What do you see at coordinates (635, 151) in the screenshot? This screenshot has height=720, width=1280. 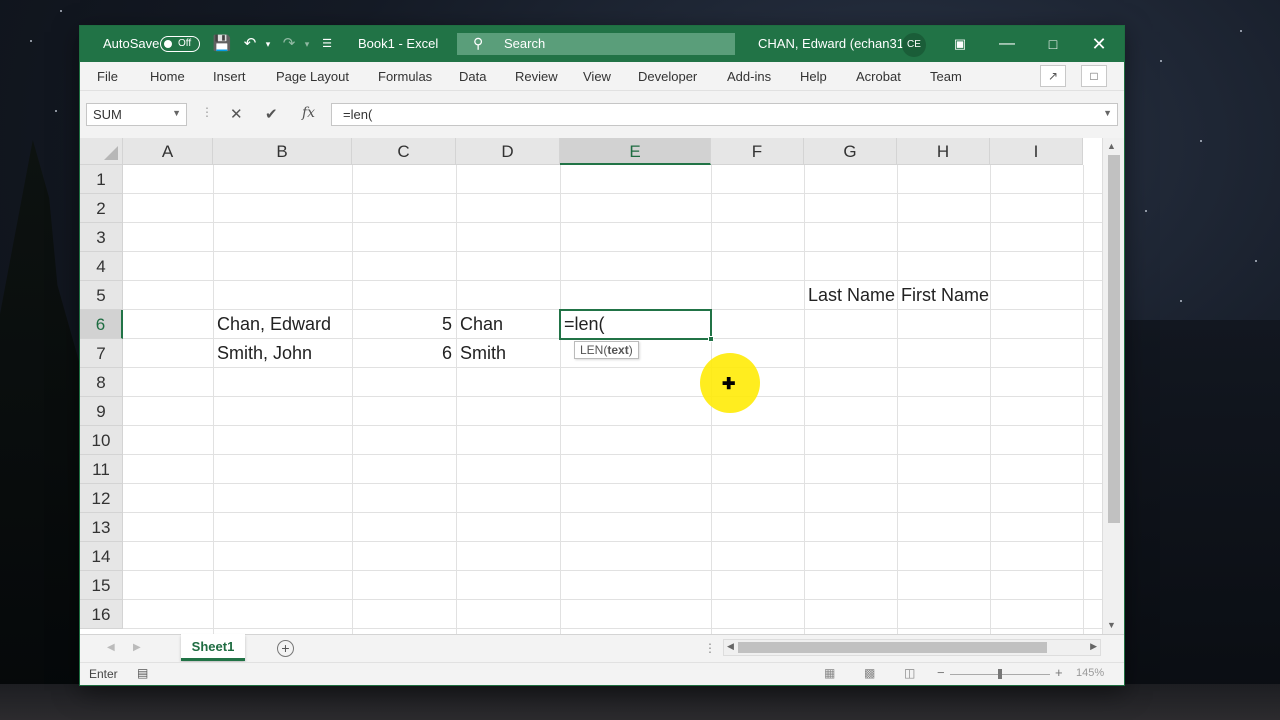 I see `column-header-e: E` at bounding box center [635, 151].